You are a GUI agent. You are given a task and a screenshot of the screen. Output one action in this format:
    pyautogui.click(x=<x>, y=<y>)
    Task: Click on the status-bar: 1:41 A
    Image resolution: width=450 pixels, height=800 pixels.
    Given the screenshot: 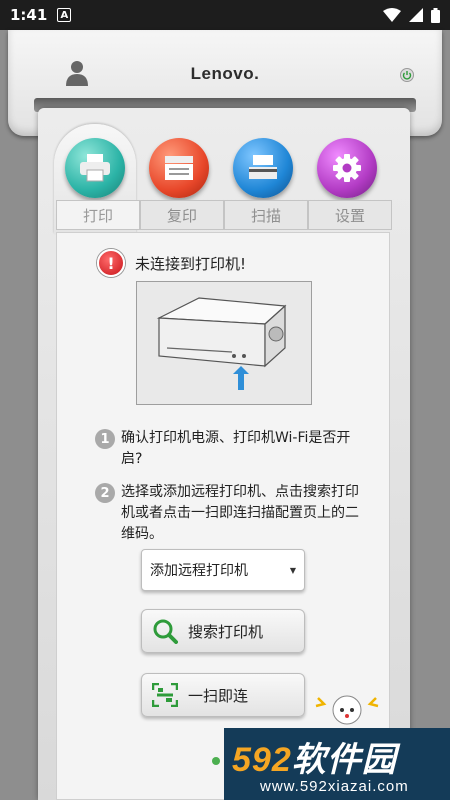 What is the action you would take?
    pyautogui.click(x=225, y=15)
    